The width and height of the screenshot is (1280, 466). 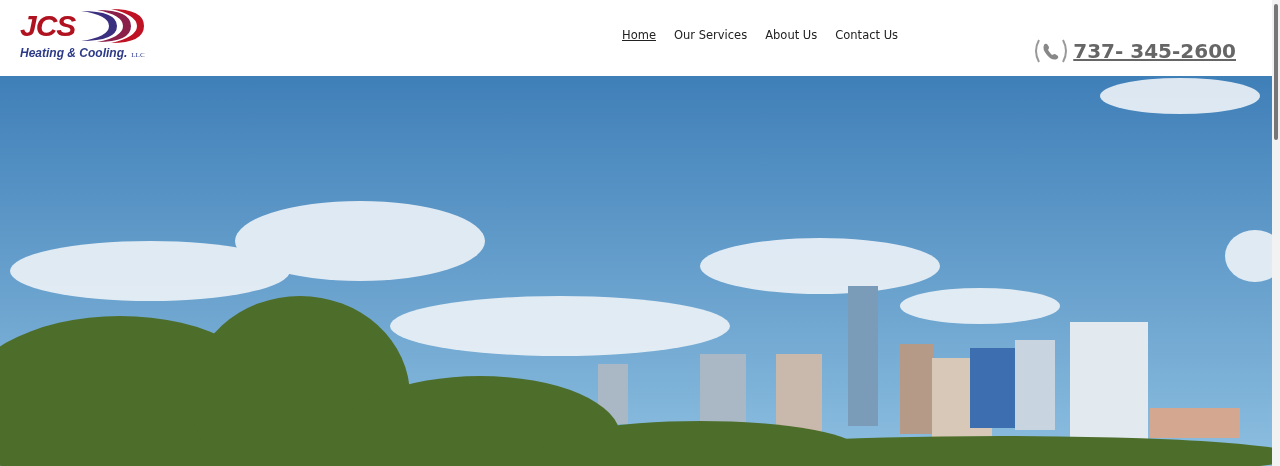 What do you see at coordinates (48, 26) in the screenshot?
I see `logo-wordmark: JCS` at bounding box center [48, 26].